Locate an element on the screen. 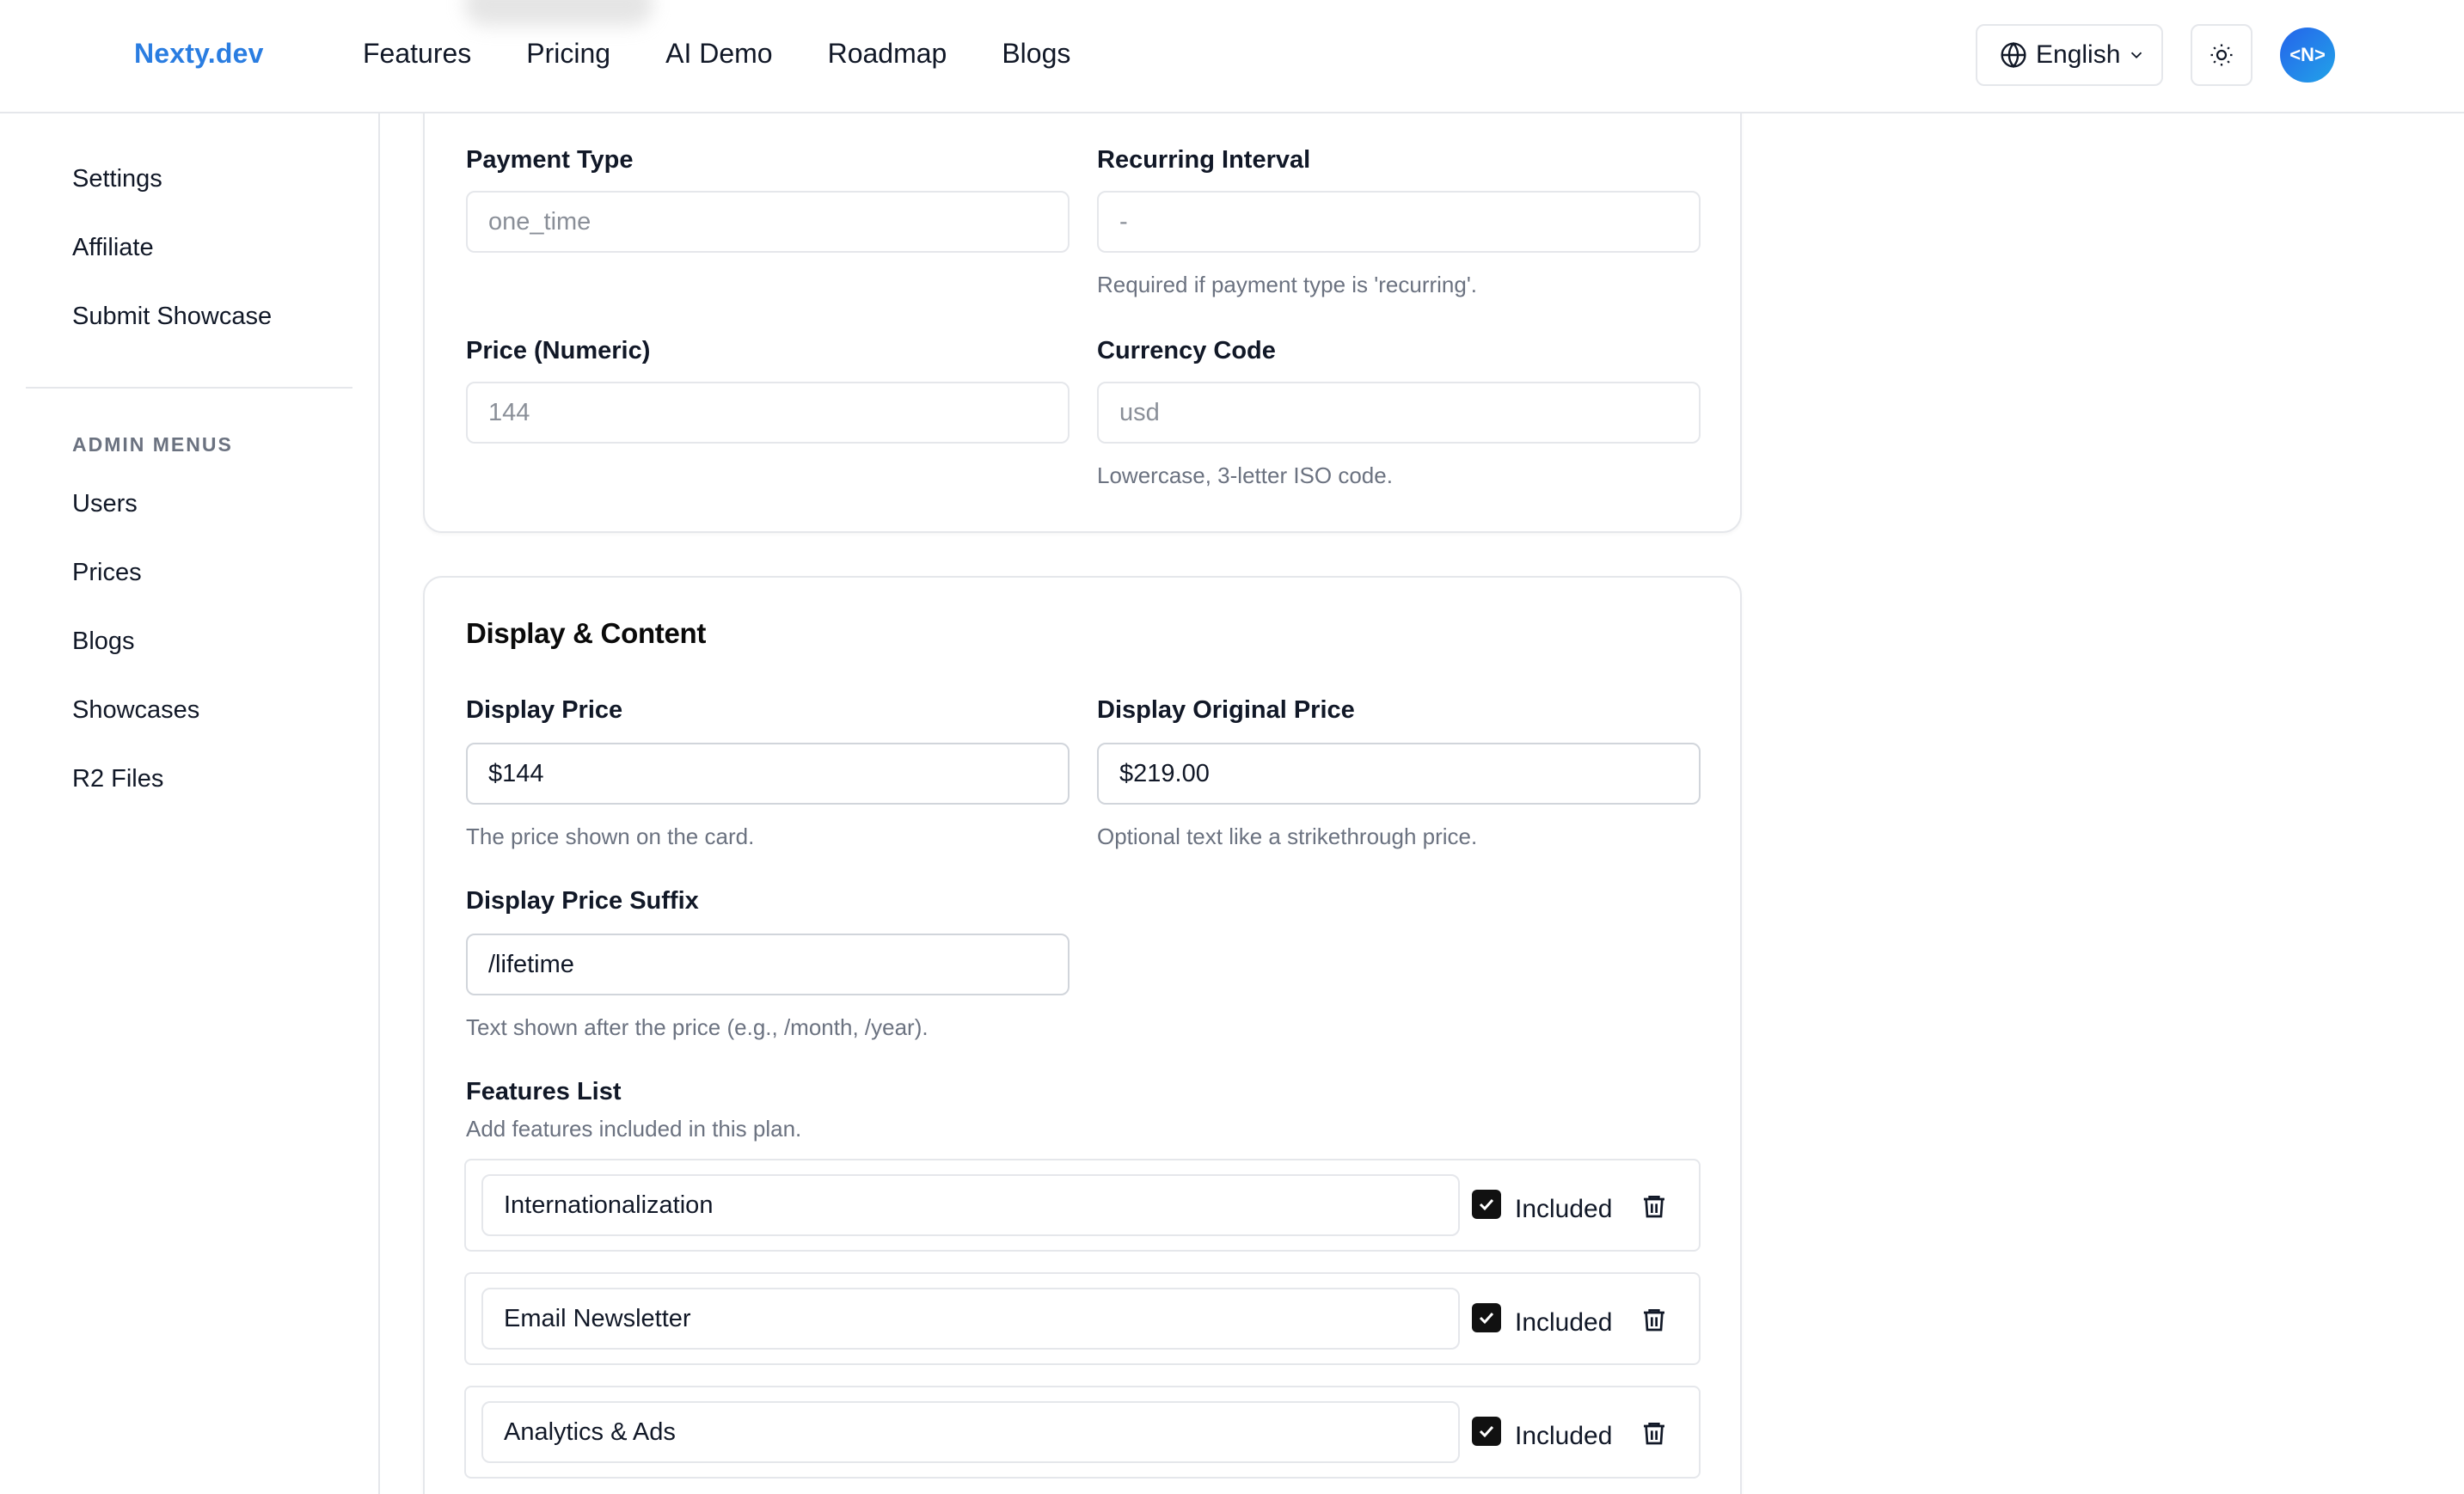 The image size is (2464, 1494). sidebar-item-prices: Prices is located at coordinates (107, 573).